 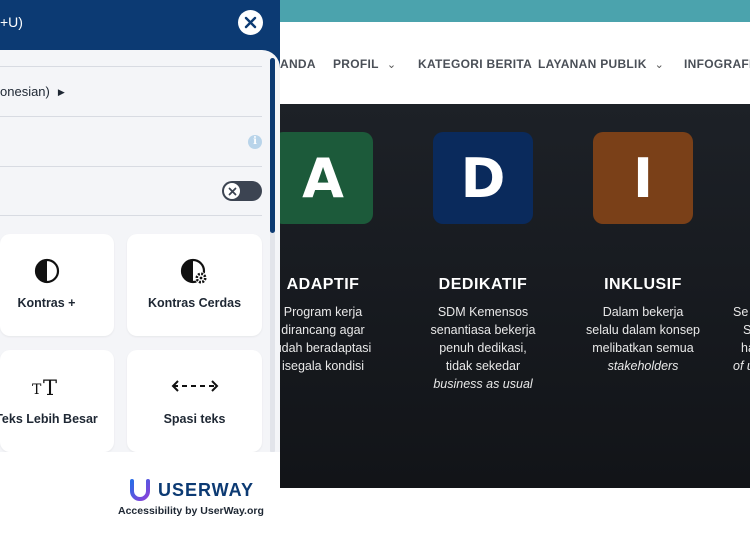 What do you see at coordinates (483, 284) in the screenshot?
I see `value-title: DEDIKATIF` at bounding box center [483, 284].